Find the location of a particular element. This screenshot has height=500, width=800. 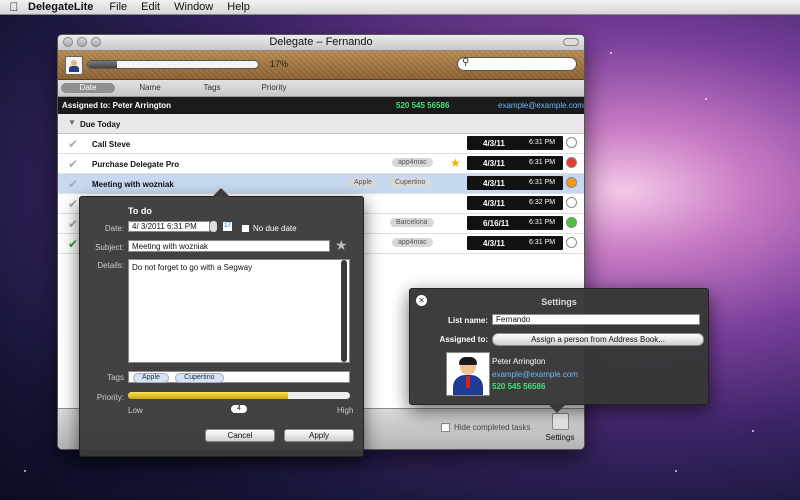

sort-tab-date: Date is located at coordinates (88, 88).